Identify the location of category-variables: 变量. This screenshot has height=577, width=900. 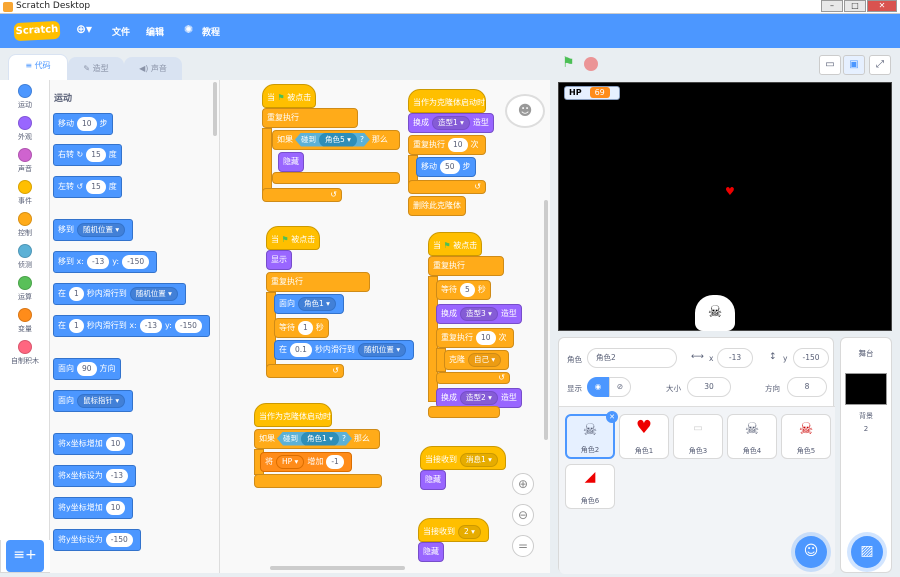
(25, 321).